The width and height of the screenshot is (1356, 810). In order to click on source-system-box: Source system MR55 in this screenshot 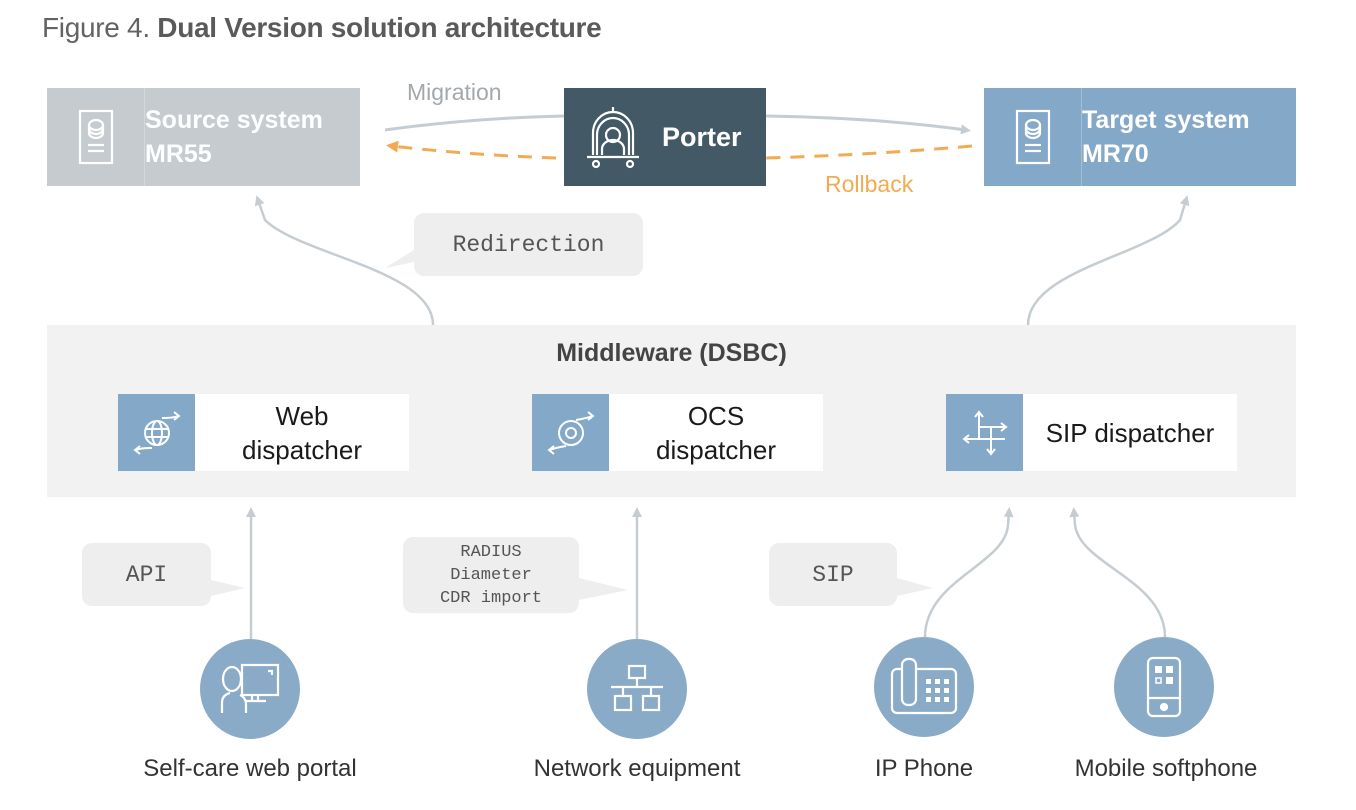, I will do `click(203, 137)`.